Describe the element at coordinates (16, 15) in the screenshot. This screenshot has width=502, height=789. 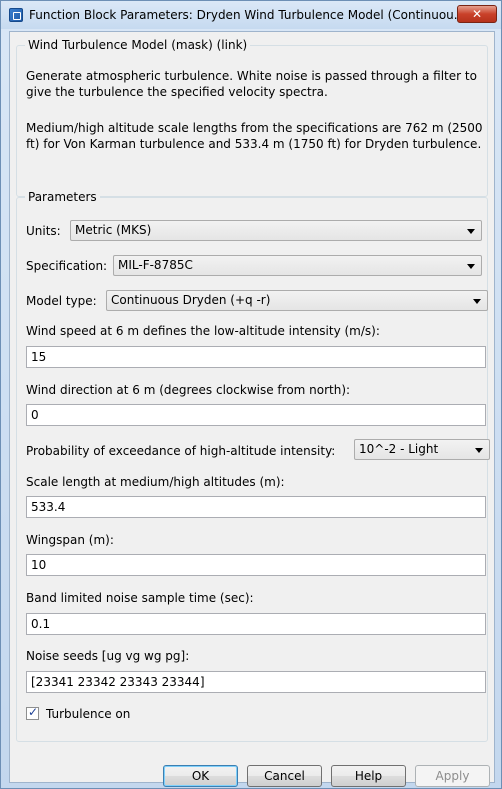
I see `simulink-block-icon` at that location.